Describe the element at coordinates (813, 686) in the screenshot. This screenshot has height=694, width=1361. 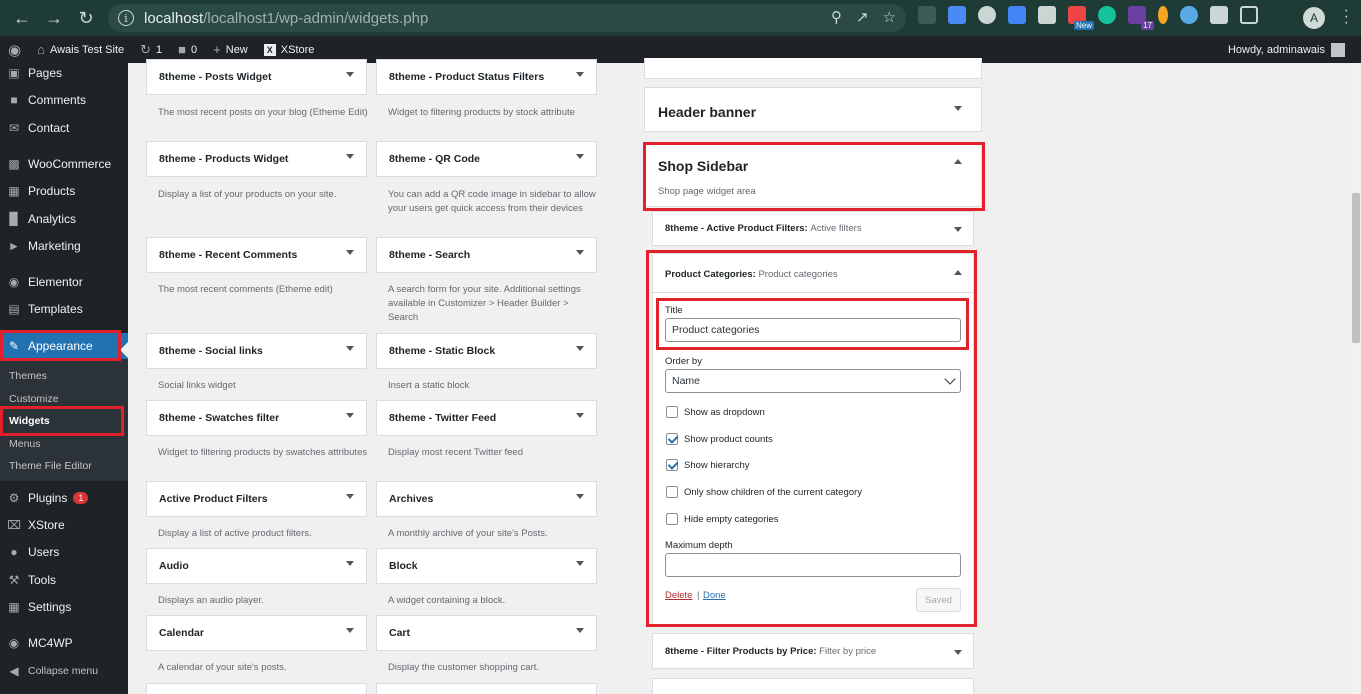
I see `widget-partial-bottom` at that location.